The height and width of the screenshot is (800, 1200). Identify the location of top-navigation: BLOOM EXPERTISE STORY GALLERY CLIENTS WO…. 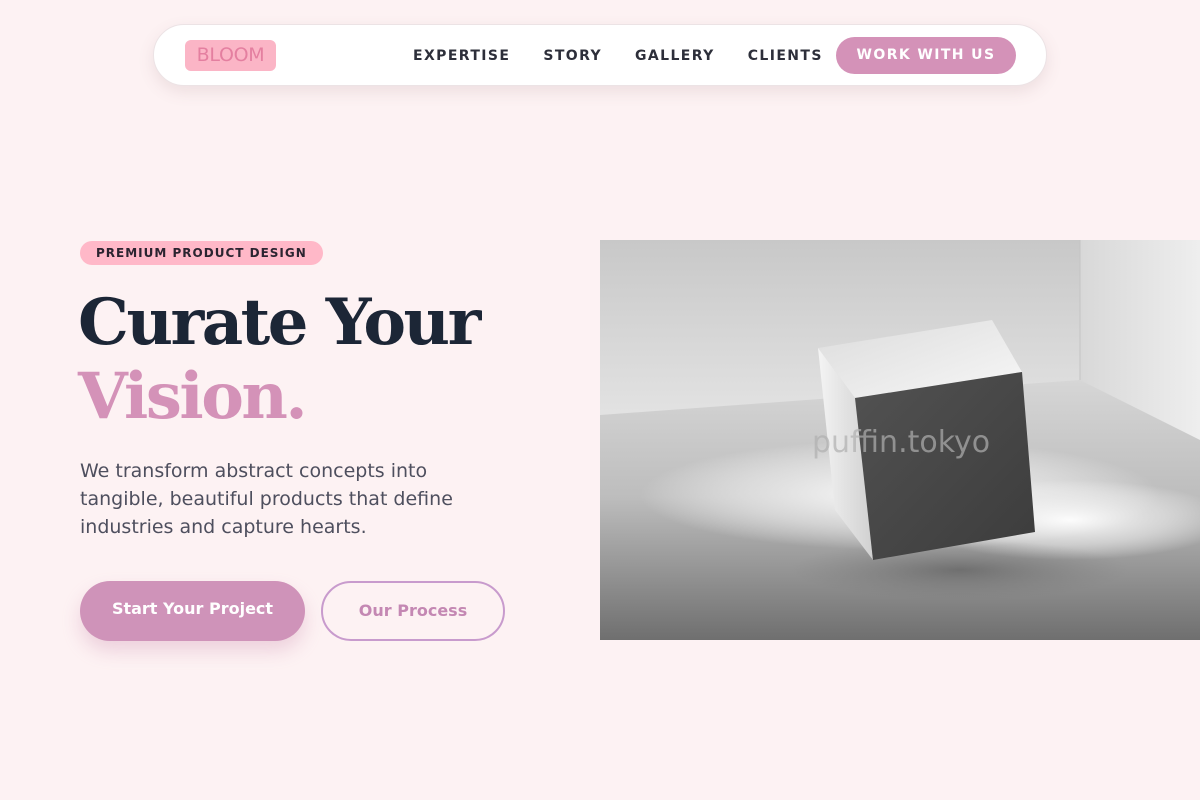
(600, 55).